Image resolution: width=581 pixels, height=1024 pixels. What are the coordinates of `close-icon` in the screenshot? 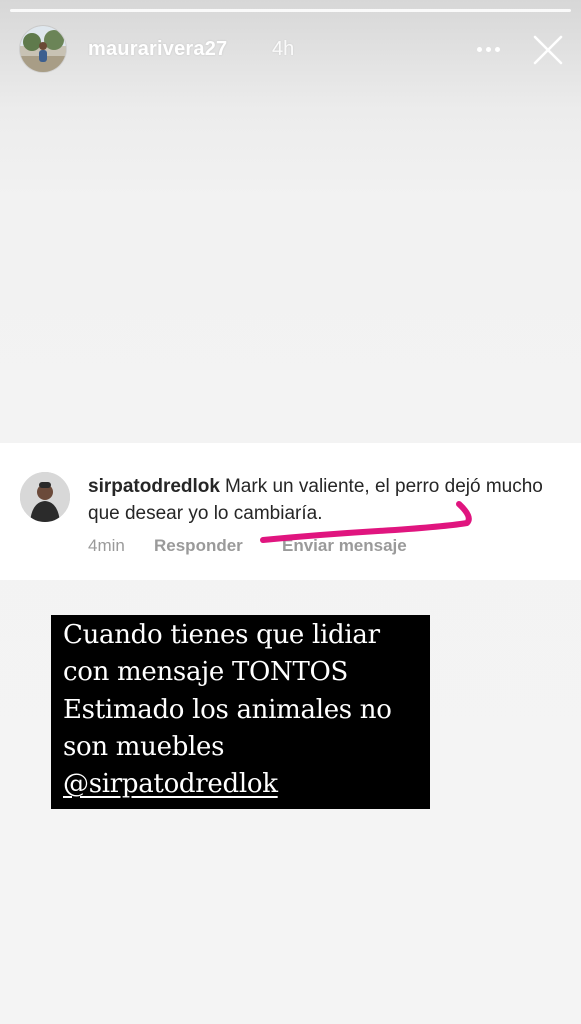 It's located at (548, 50).